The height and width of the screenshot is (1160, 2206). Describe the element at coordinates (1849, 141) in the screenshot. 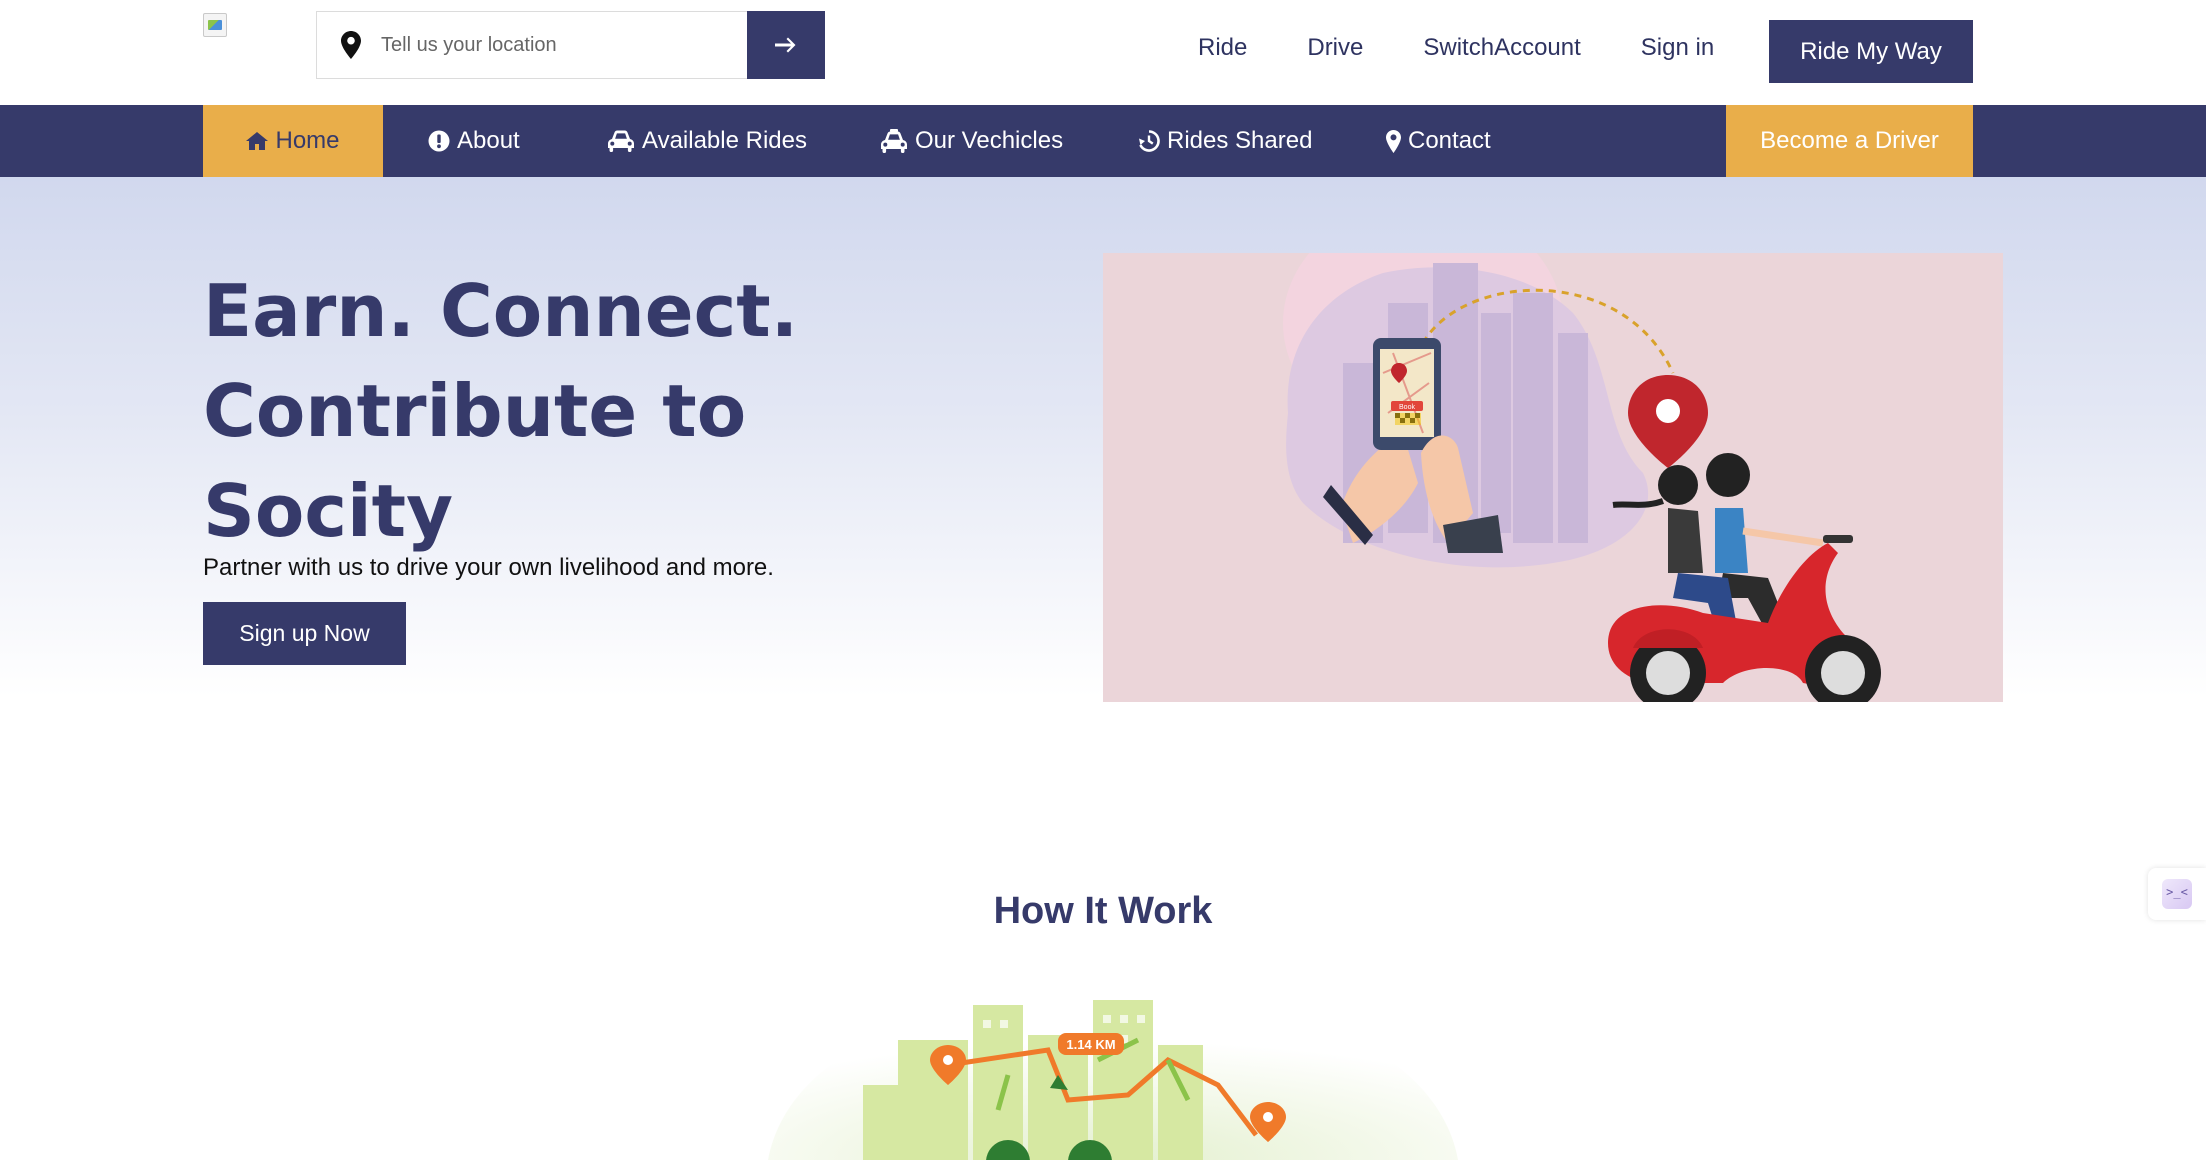

I see `become-driver-button: Become a Driver` at that location.